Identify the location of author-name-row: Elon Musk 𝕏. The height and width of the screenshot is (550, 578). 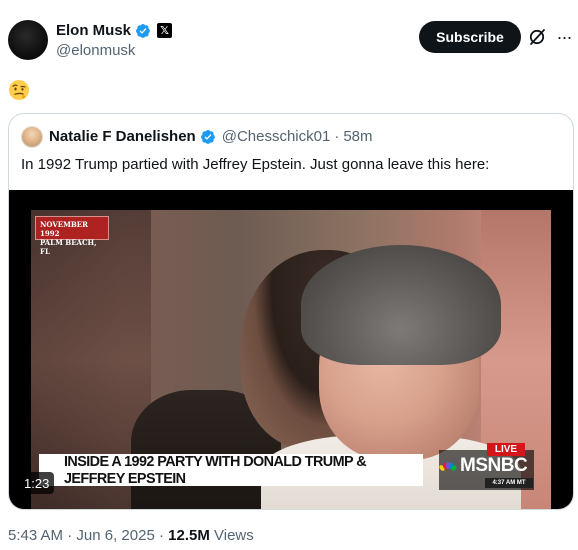
(114, 30).